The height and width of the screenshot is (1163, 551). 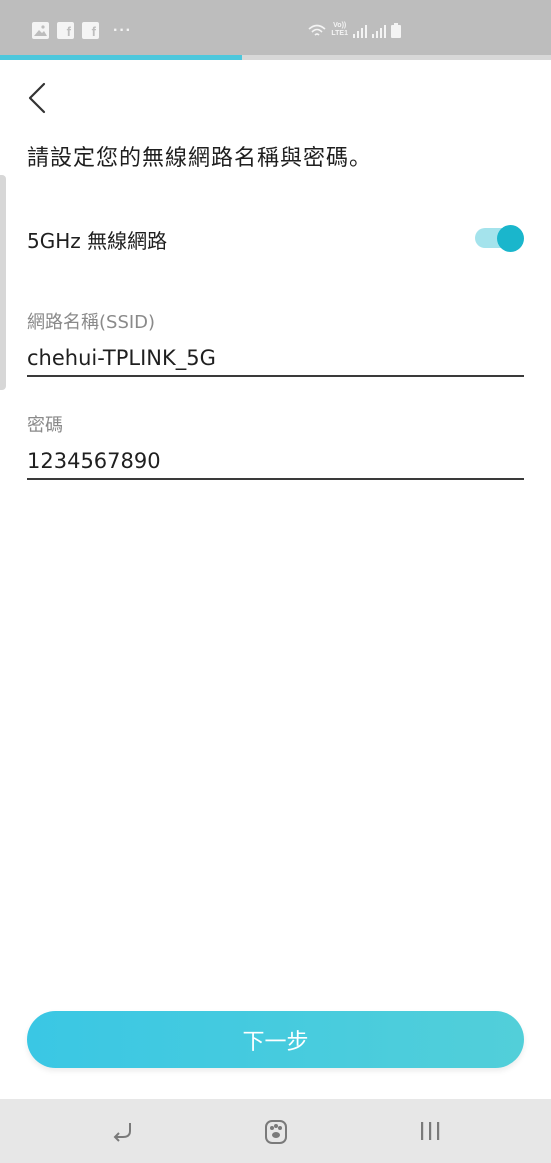 What do you see at coordinates (45, 425) in the screenshot?
I see `password-label: 密碼` at bounding box center [45, 425].